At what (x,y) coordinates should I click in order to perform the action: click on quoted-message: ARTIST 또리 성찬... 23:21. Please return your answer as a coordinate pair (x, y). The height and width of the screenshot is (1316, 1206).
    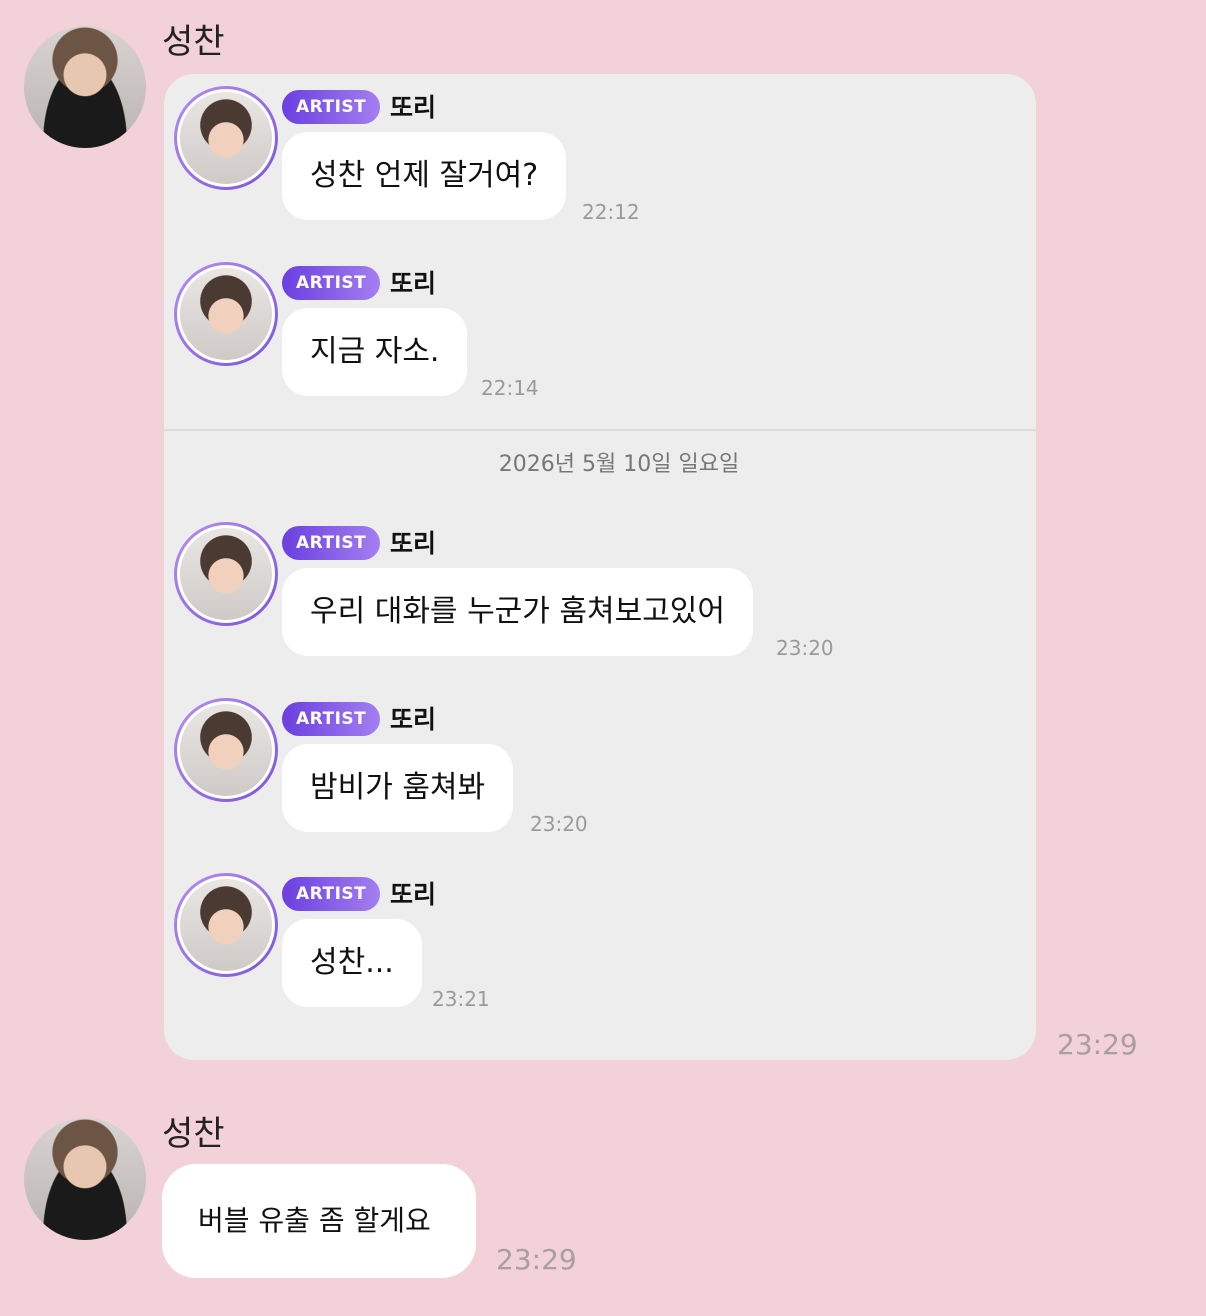
    Looking at the image, I should click on (604, 936).